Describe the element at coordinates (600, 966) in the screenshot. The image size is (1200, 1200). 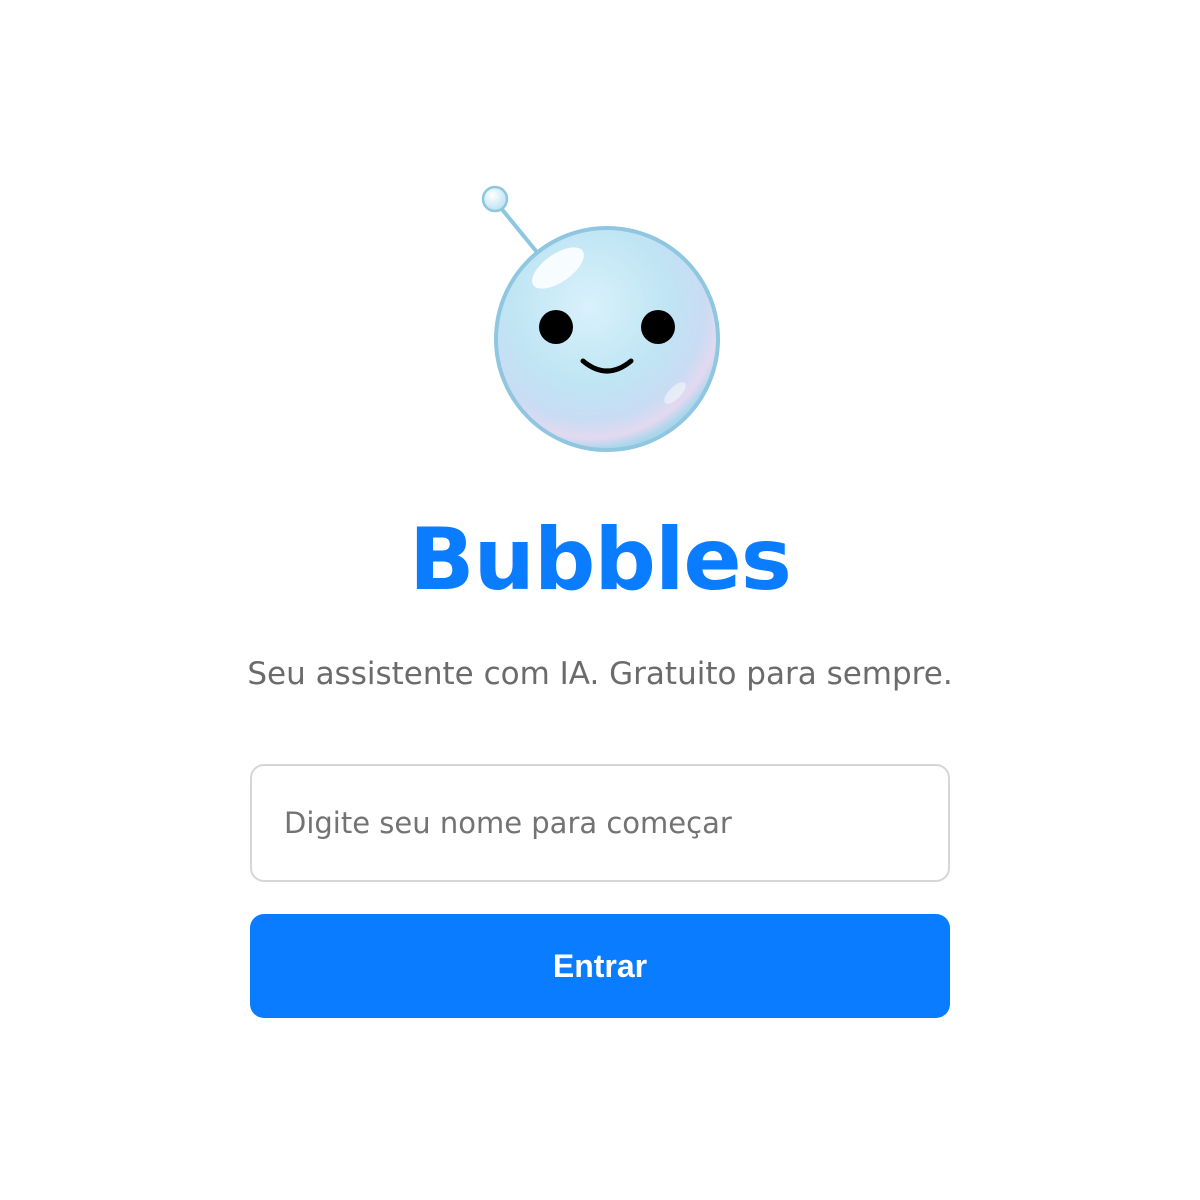
I see `enter-button: Entrar` at that location.